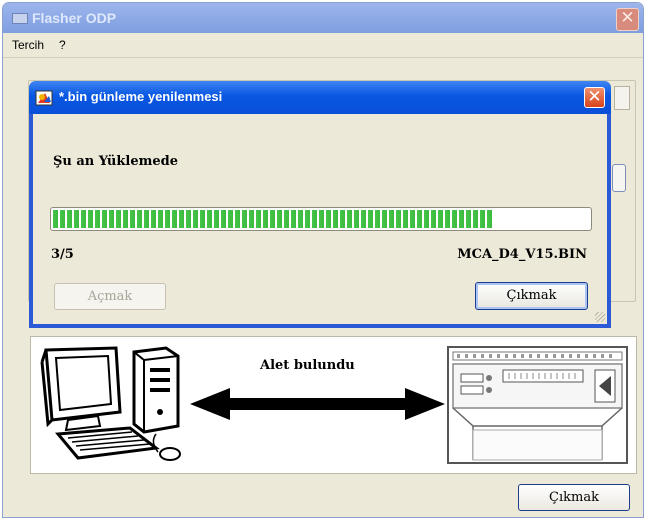  Describe the element at coordinates (62, 45) in the screenshot. I see `menu-item-help: ?` at that location.